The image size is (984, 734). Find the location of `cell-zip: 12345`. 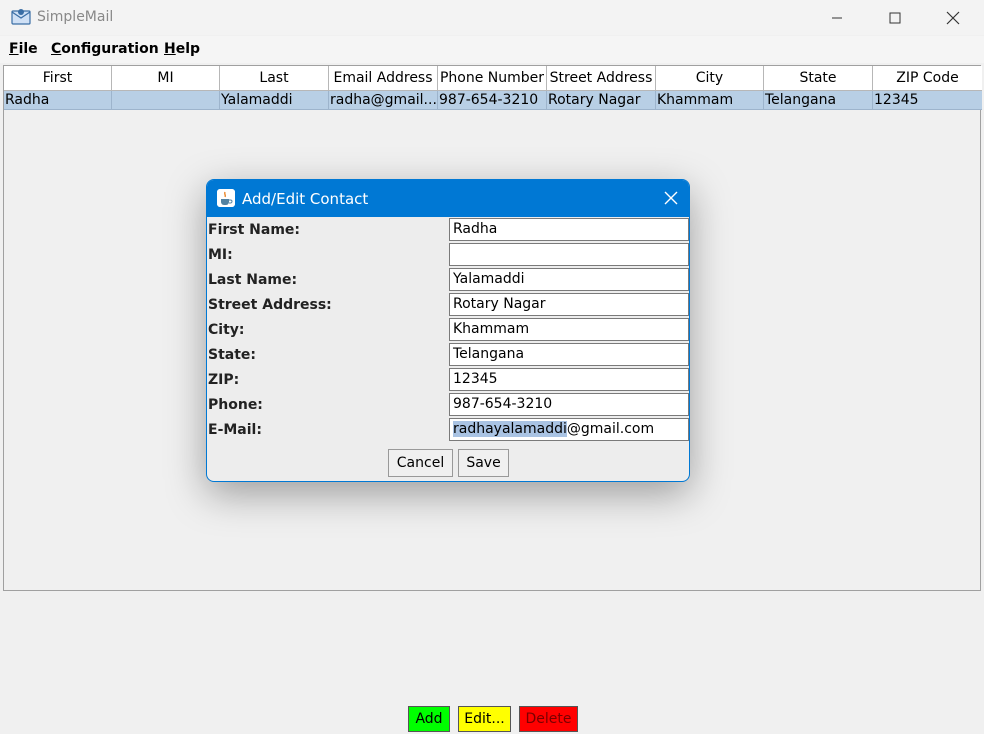

cell-zip: 12345 is located at coordinates (927, 100).